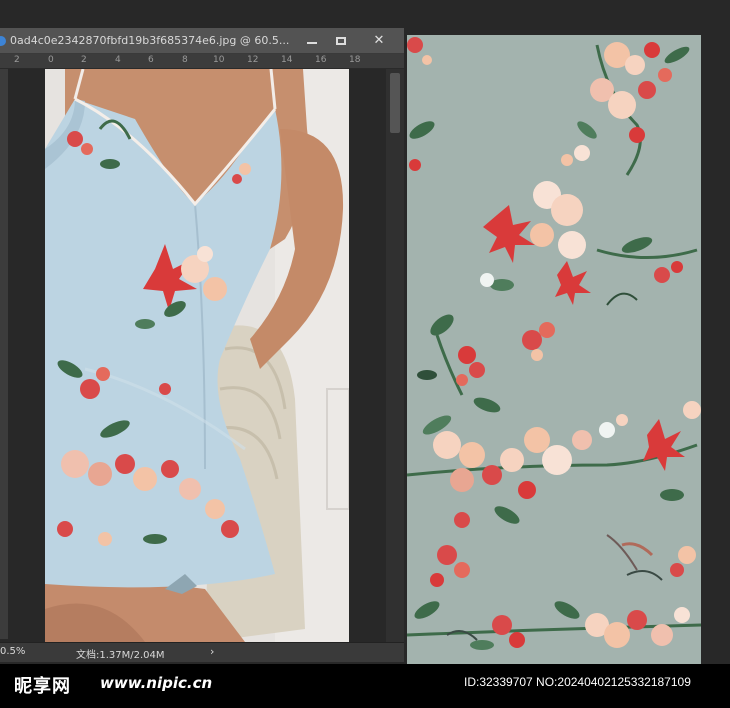  I want to click on watermark-image-id: ID:32339707 NO:20240402125332187109, so click(577, 682).